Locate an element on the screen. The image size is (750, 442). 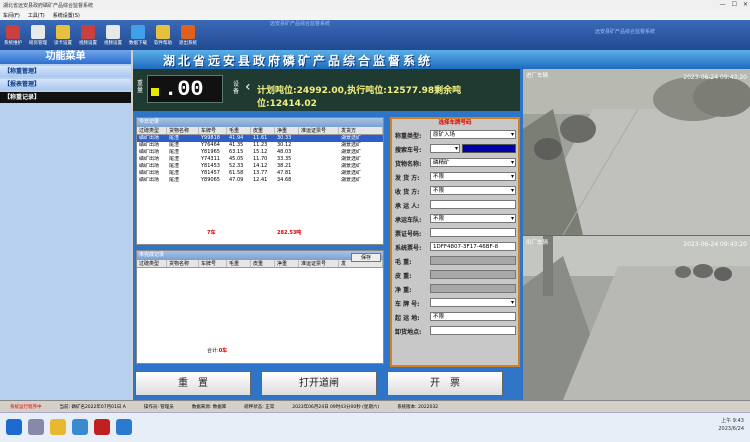
app-icon is located at coordinates (102, 427).